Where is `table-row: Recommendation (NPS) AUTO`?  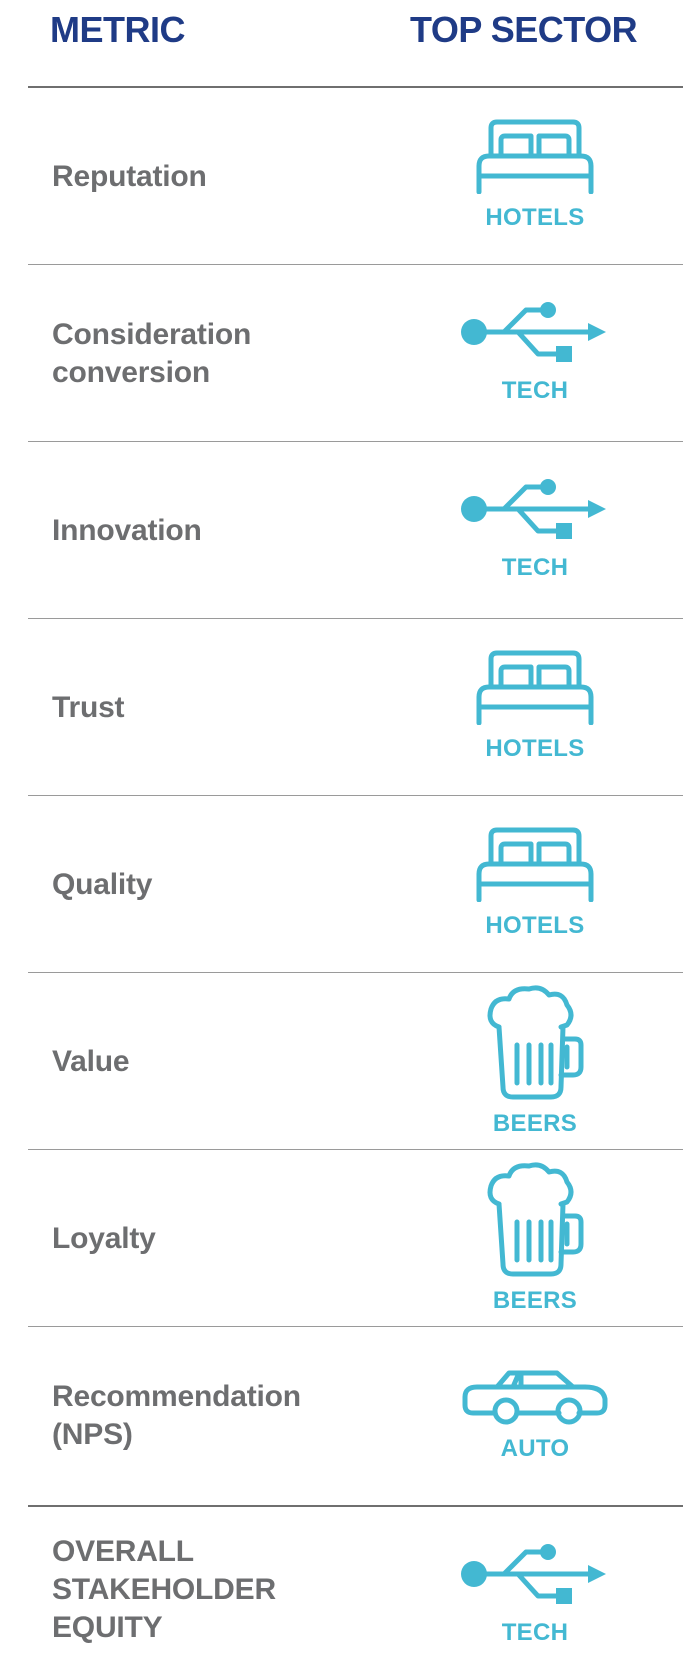 table-row: Recommendation (NPS) AUTO is located at coordinates (341, 1415).